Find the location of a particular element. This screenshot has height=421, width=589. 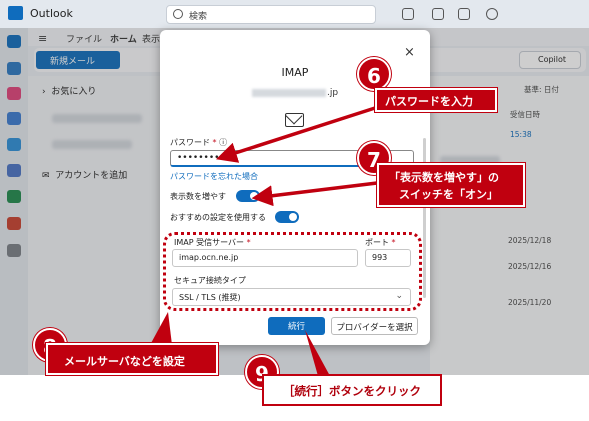

step6-text: パスワードを入力 is located at coordinates (429, 101).